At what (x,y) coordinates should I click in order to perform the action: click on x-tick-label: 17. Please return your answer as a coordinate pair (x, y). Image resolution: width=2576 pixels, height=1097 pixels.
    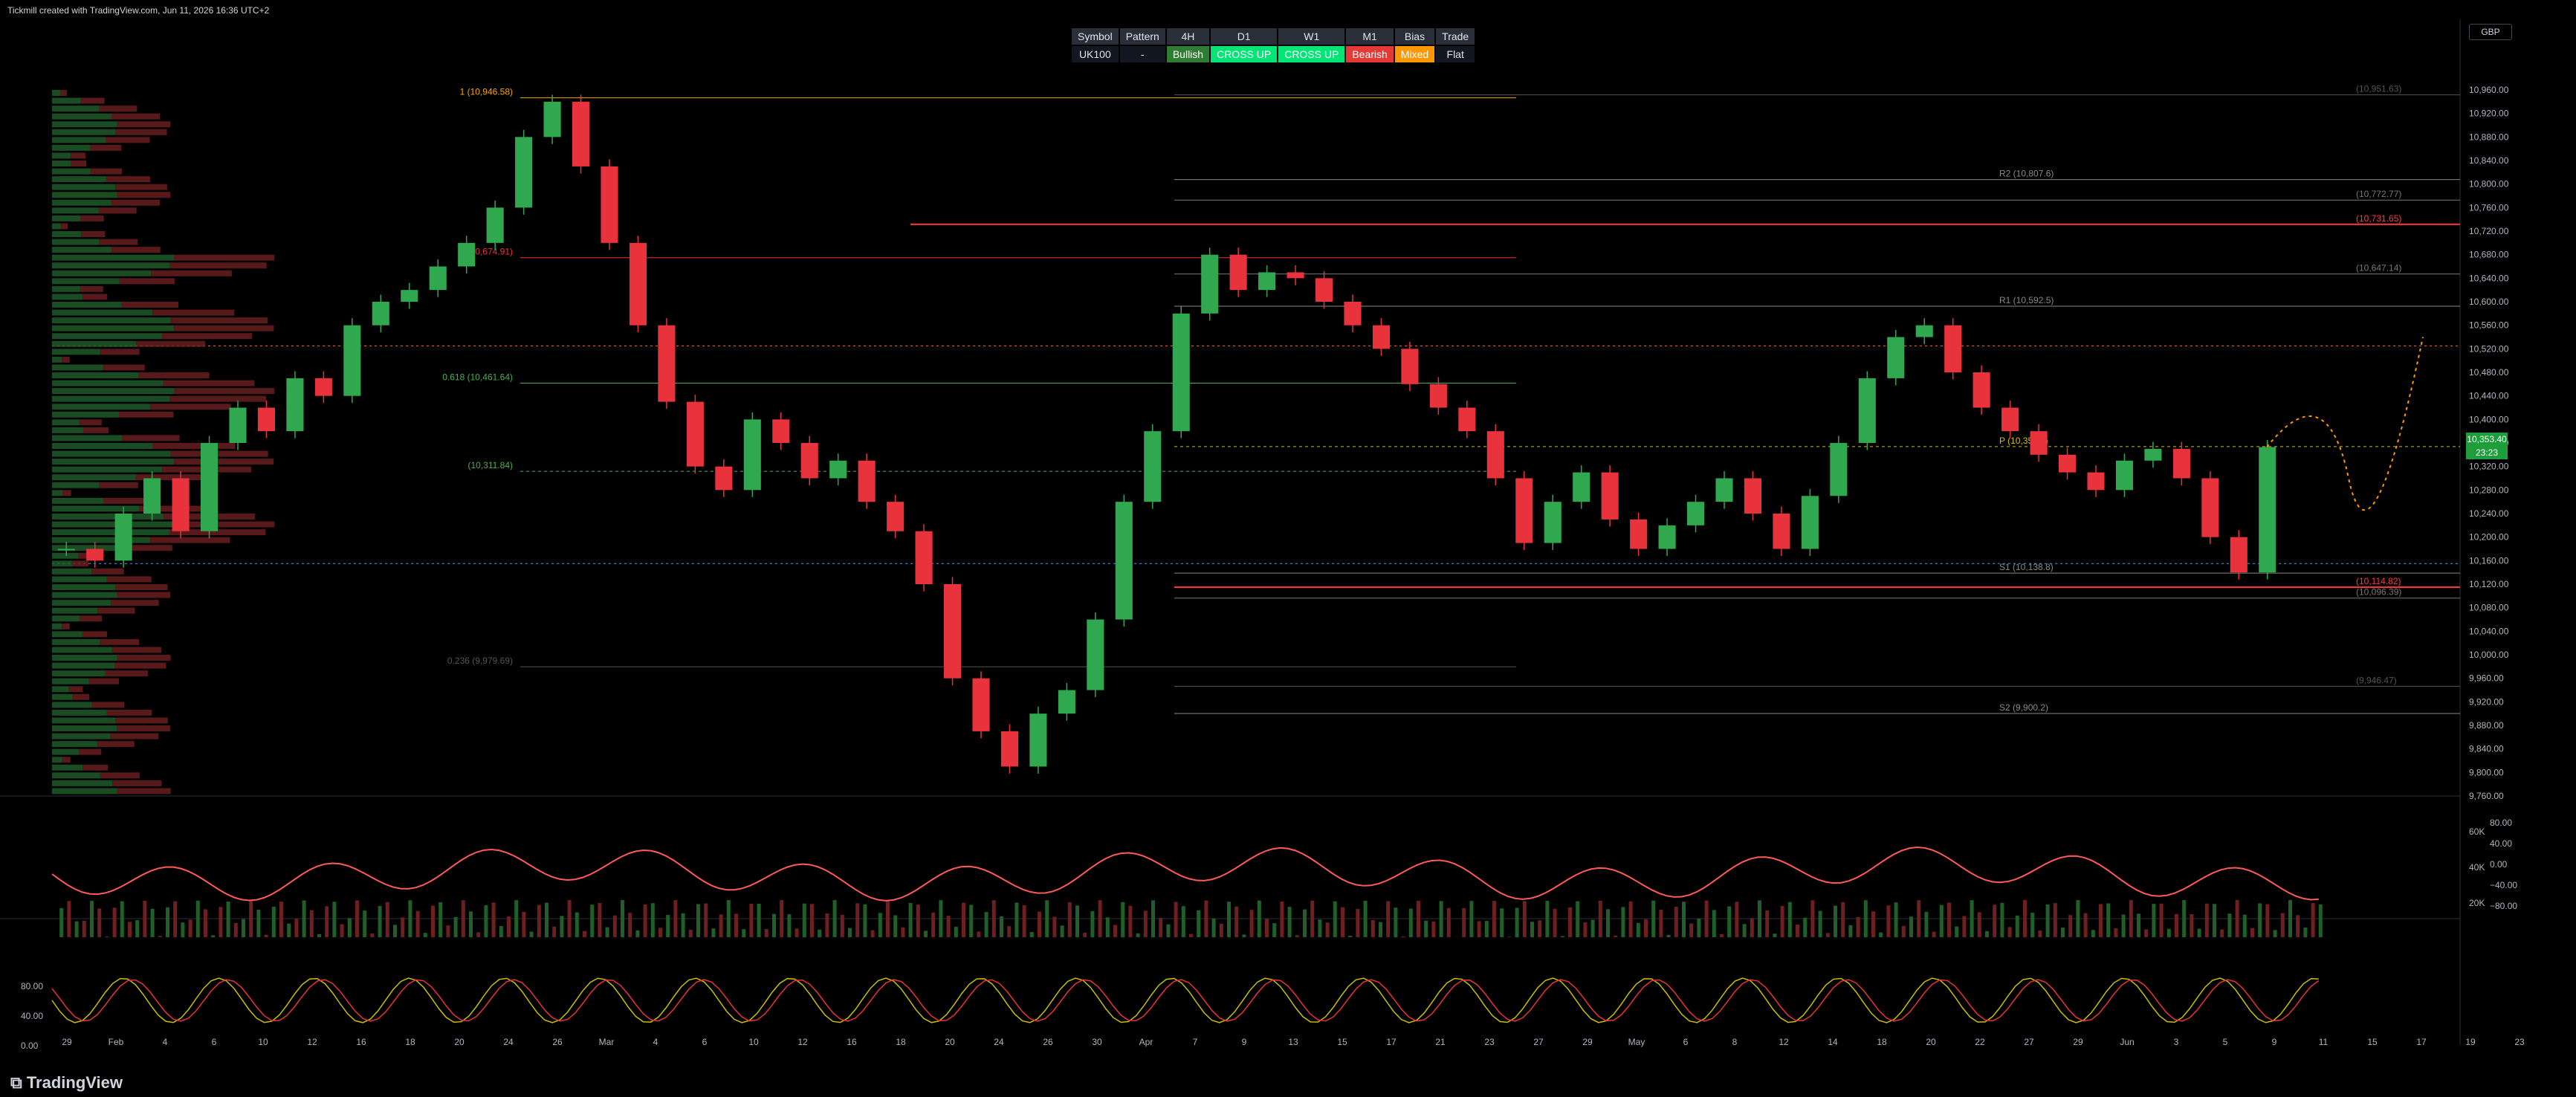
    Looking at the image, I should click on (2421, 1042).